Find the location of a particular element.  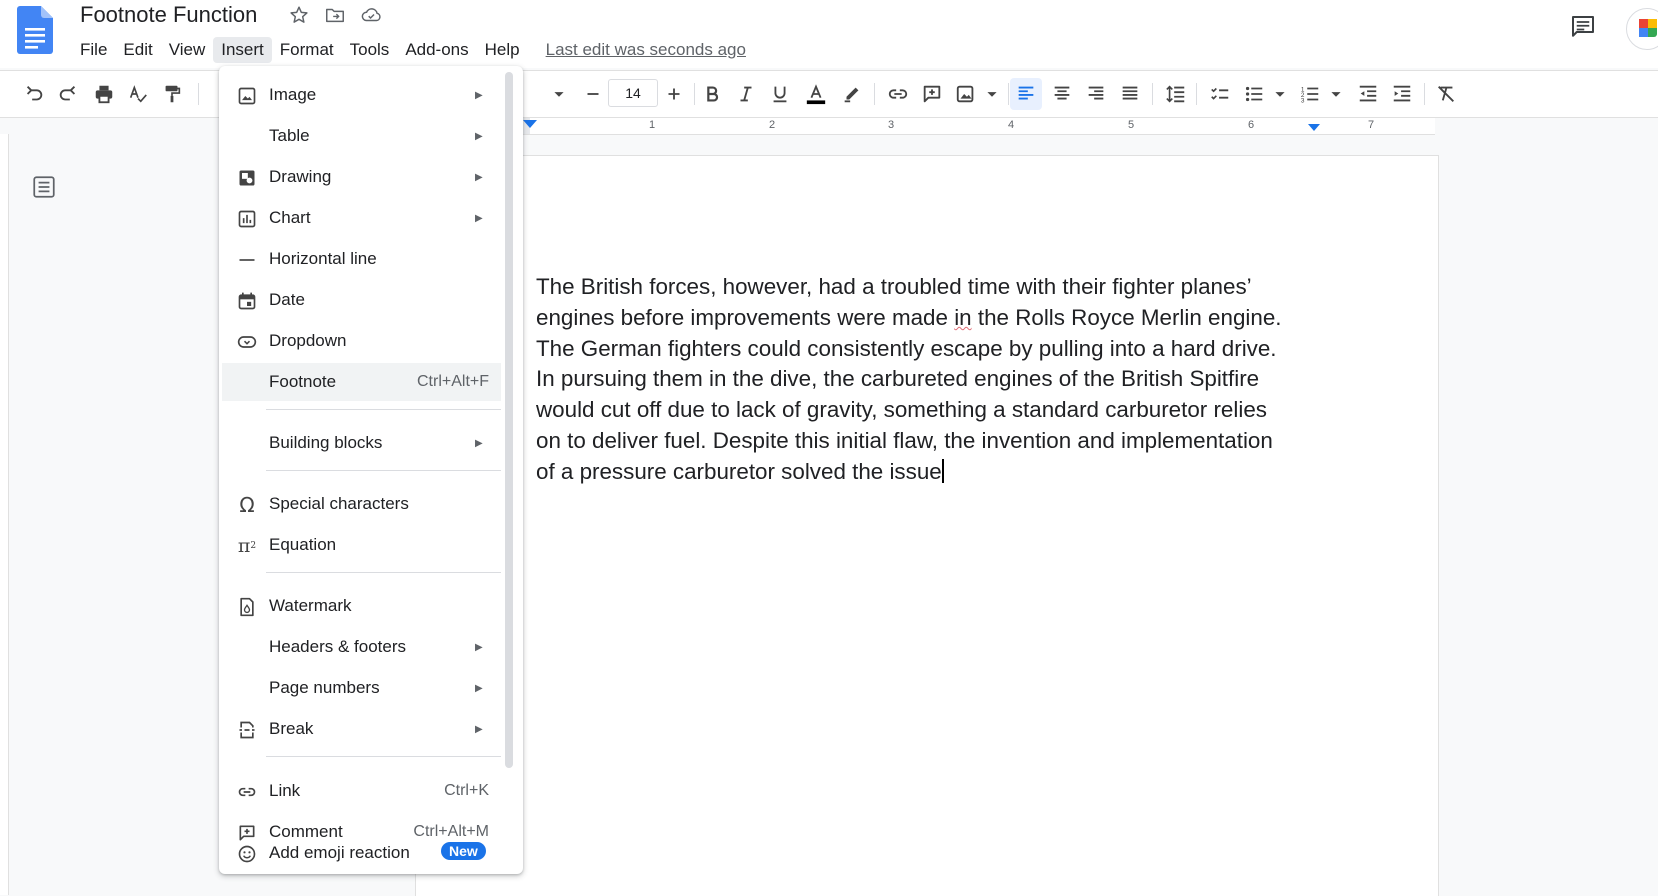

menu-scrollbar is located at coordinates (509, 420).